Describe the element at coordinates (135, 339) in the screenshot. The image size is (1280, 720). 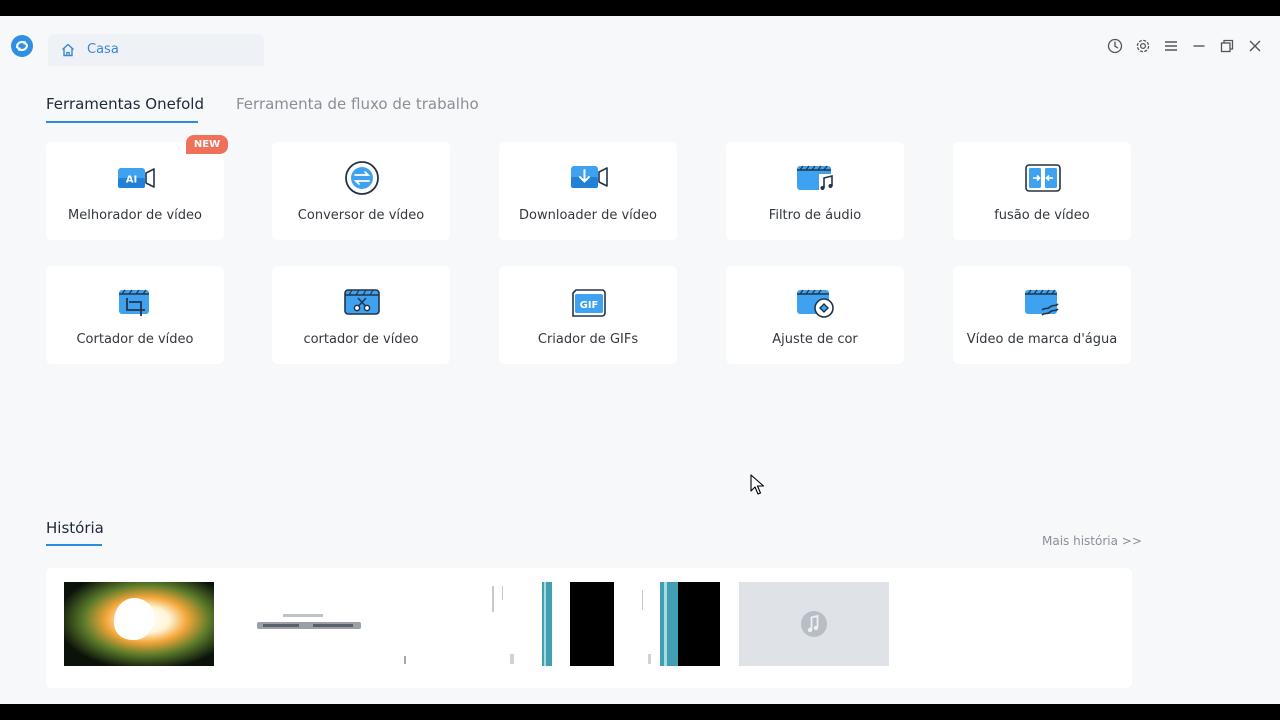
I see `tool-label: Cortador de vídeo` at that location.